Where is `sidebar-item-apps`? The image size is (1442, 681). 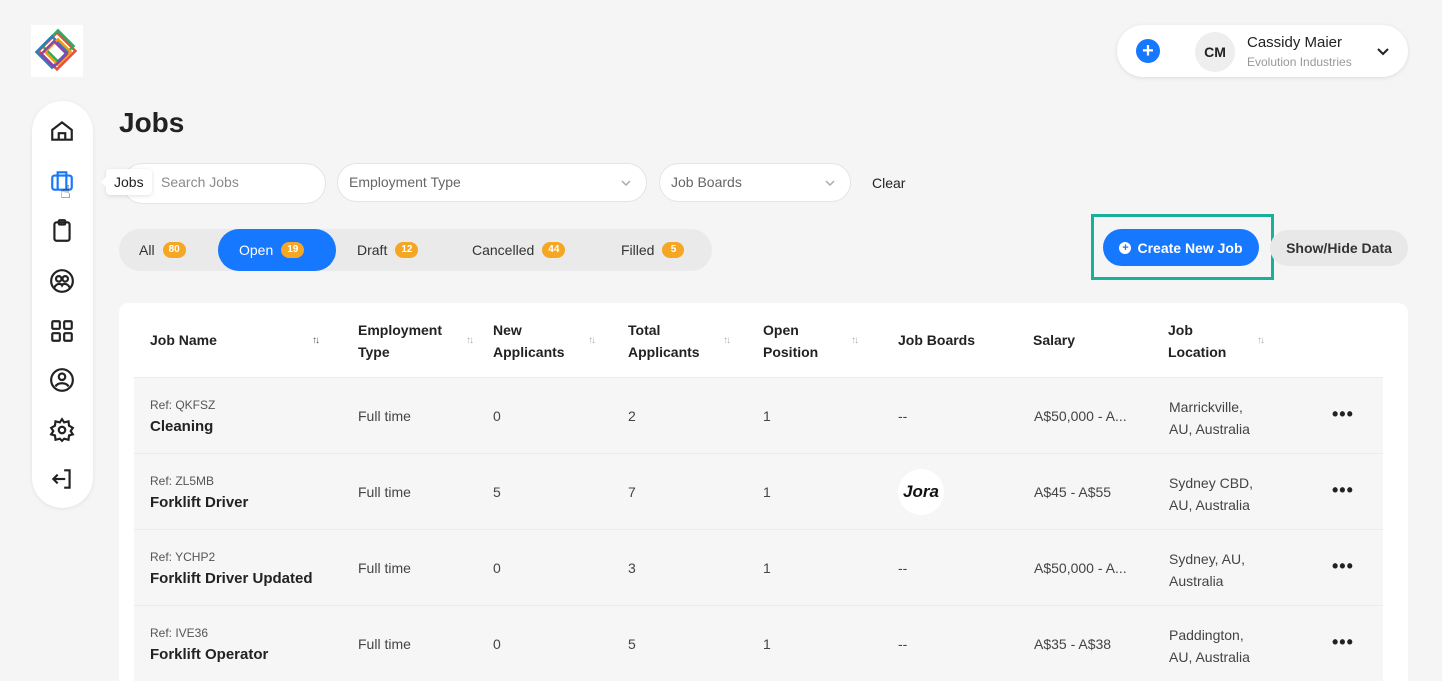 sidebar-item-apps is located at coordinates (62, 331).